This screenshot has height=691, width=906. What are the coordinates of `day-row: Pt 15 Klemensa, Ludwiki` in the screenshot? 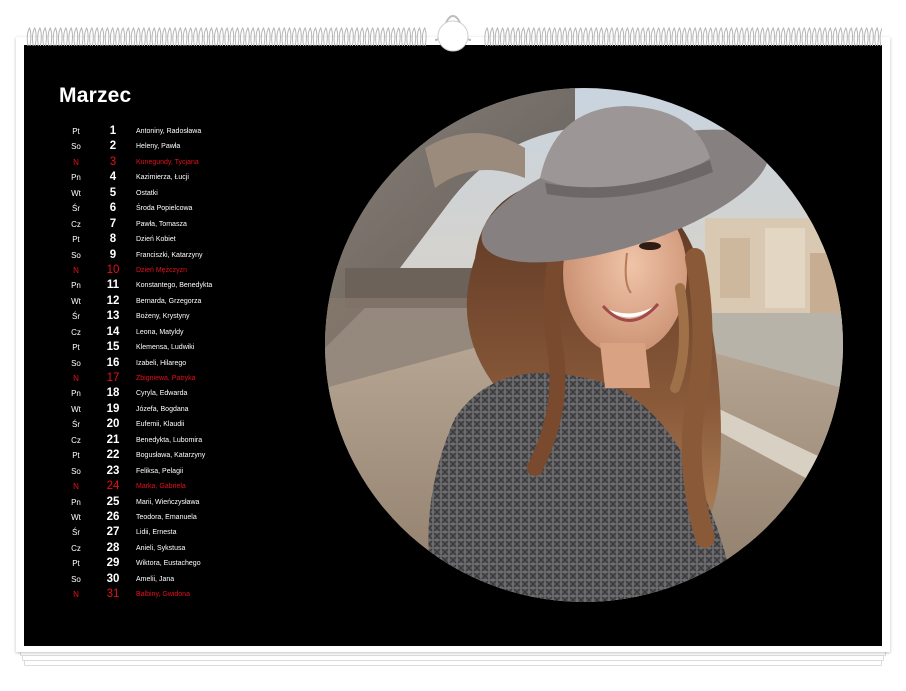 It's located at (174, 347).